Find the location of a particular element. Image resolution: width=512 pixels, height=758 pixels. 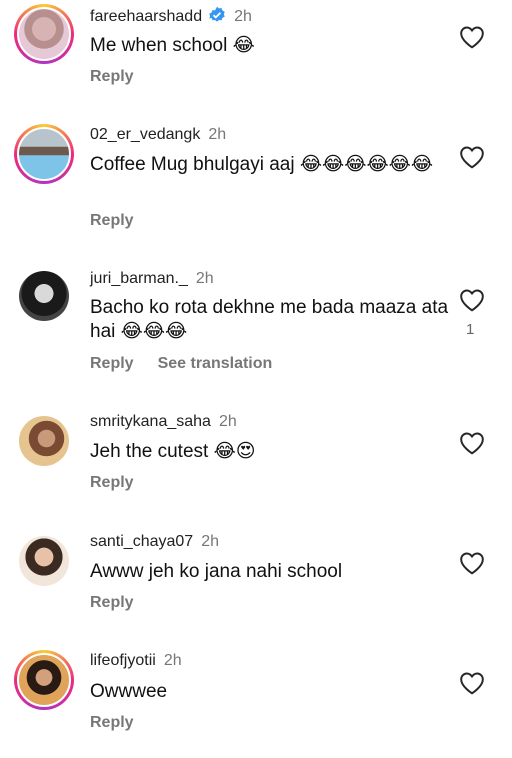

verified-badge-icon is located at coordinates (217, 17).